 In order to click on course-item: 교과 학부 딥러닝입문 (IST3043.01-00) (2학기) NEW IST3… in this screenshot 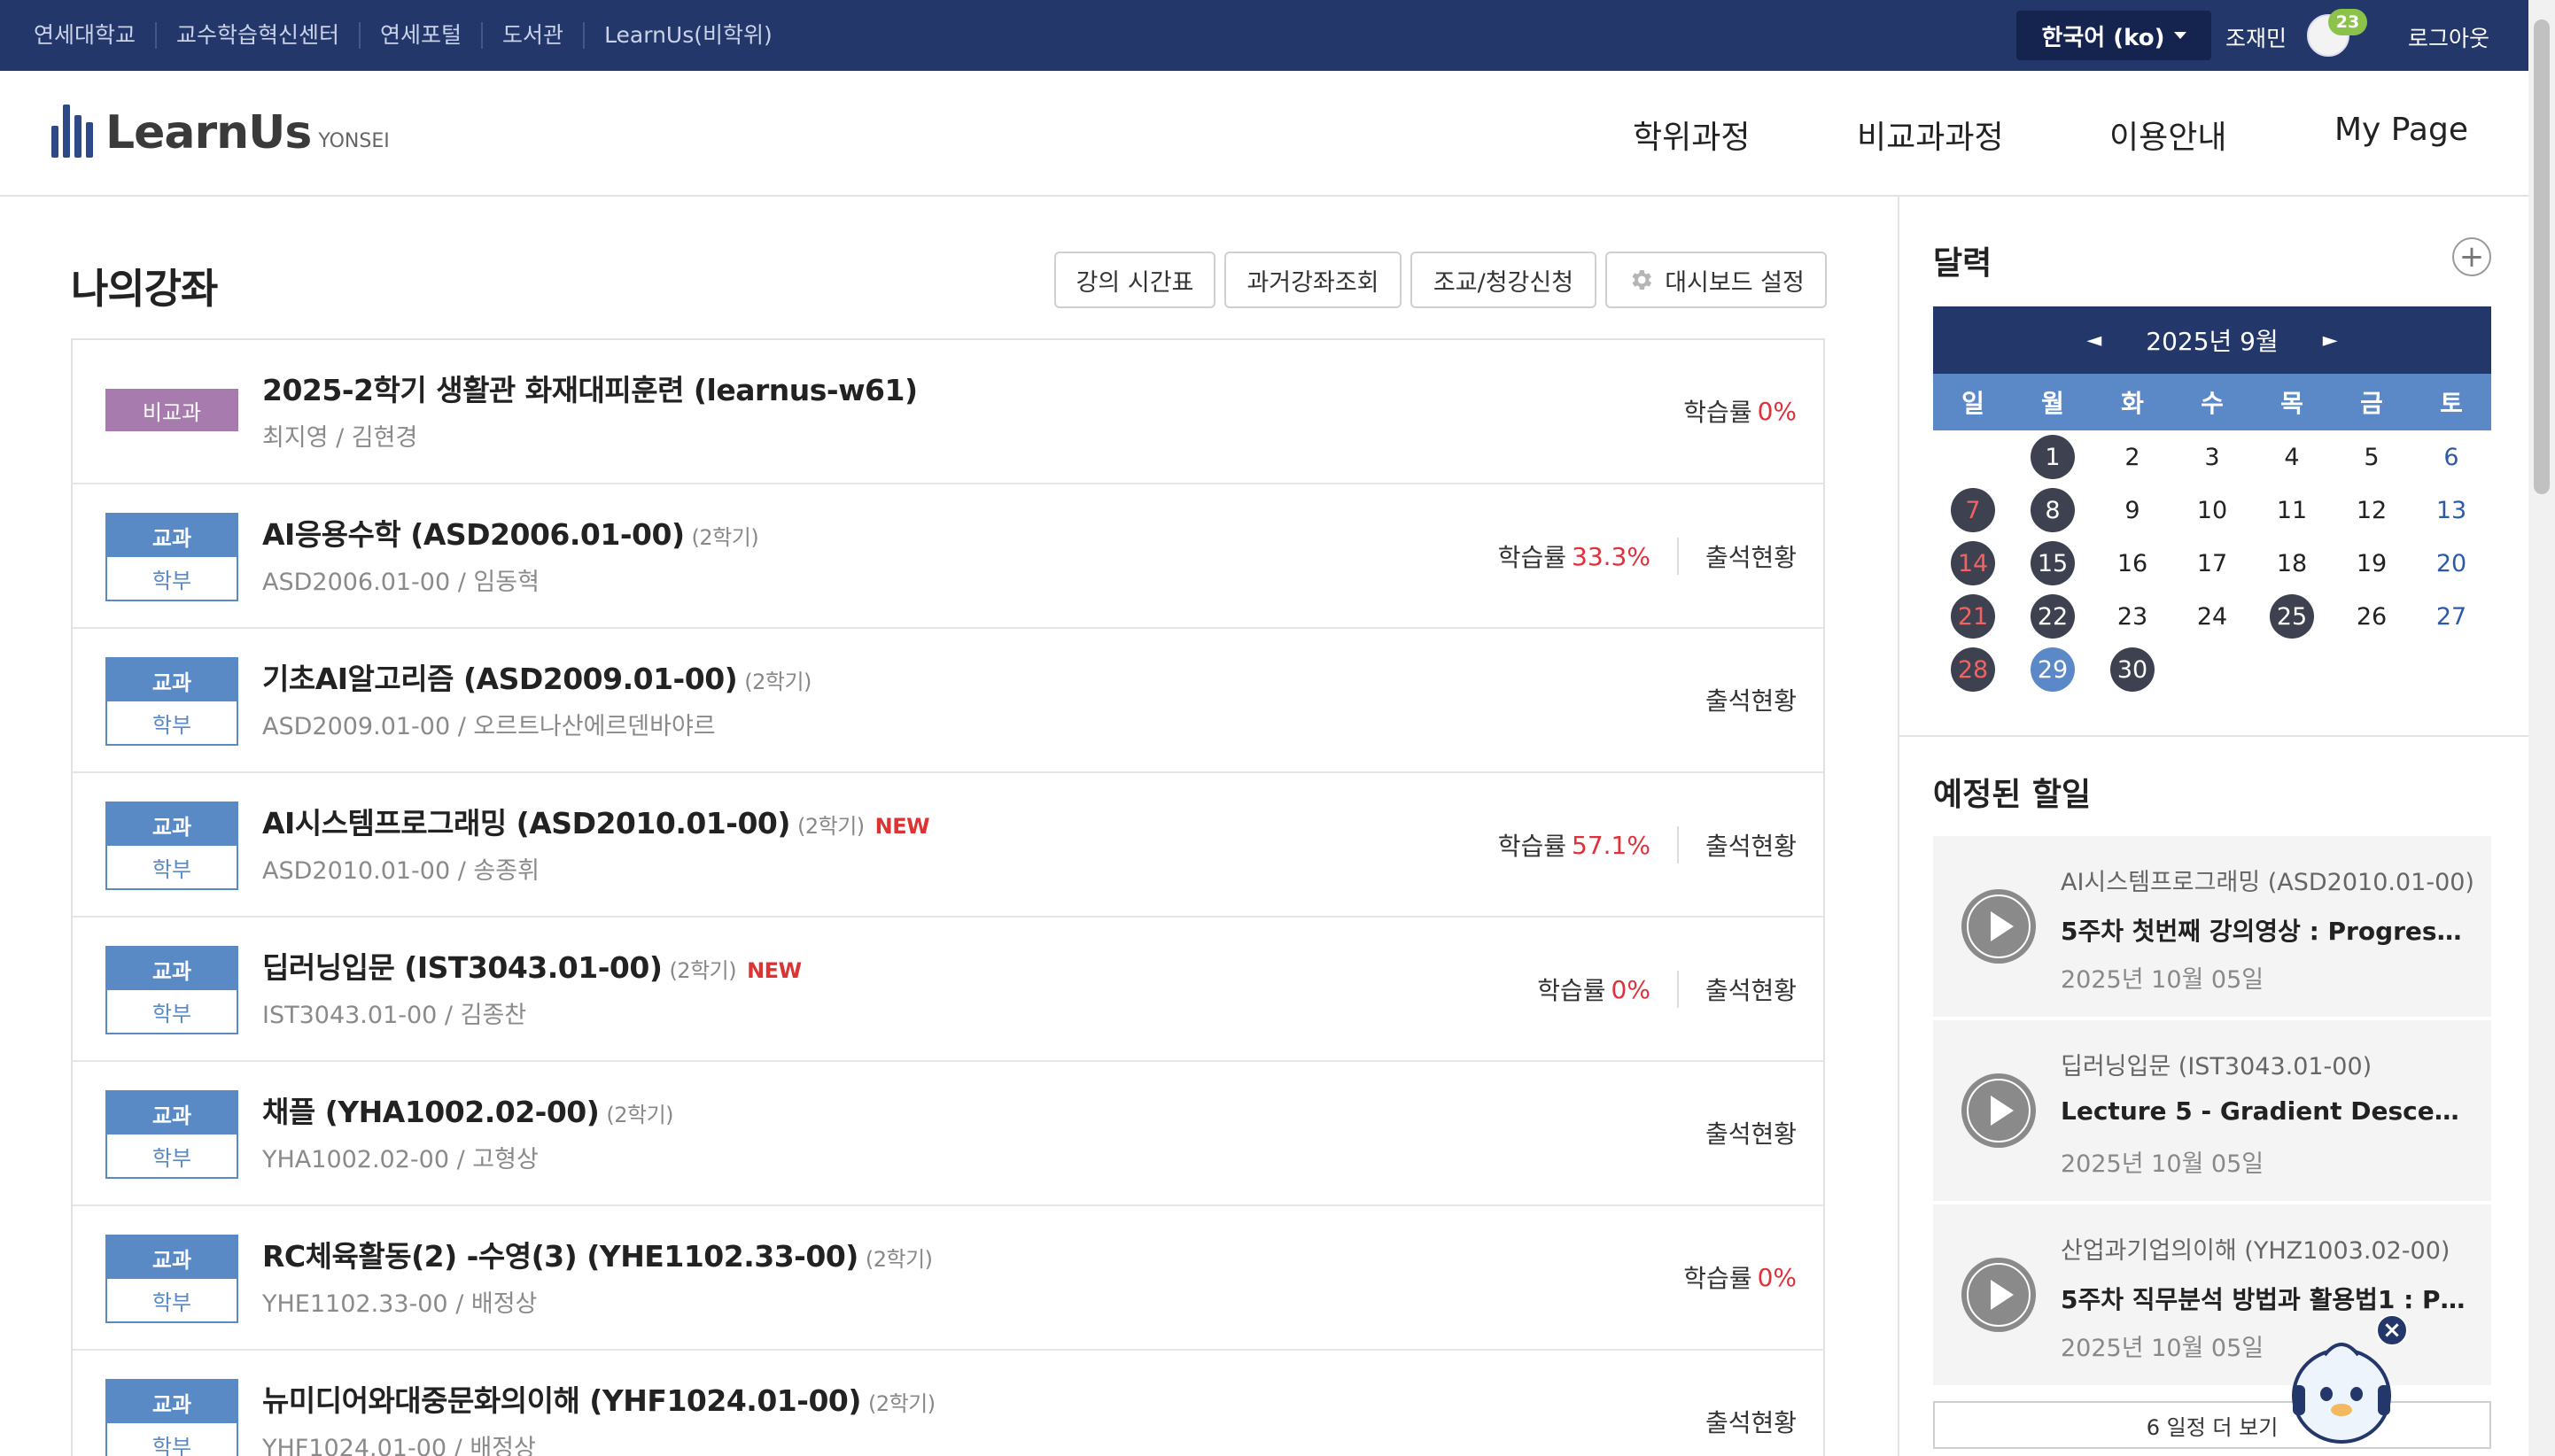, I will do `click(948, 990)`.